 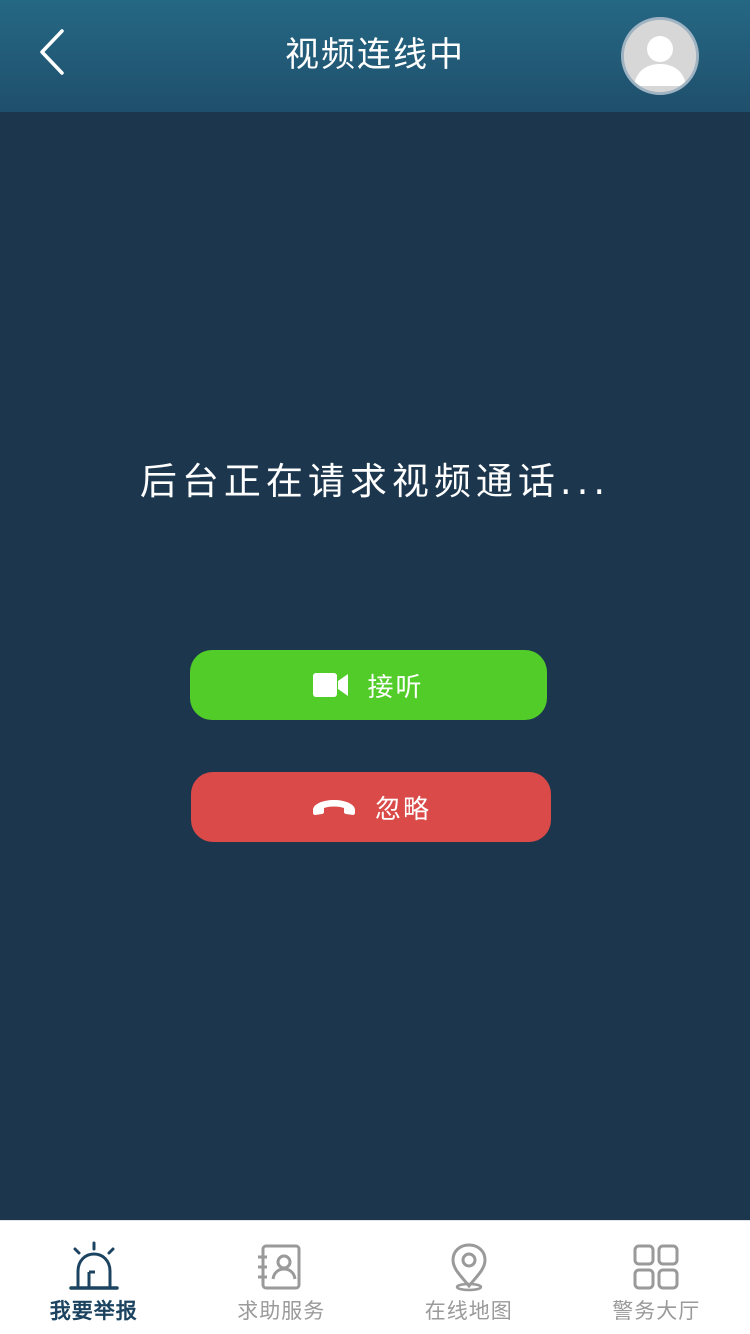 What do you see at coordinates (402, 809) in the screenshot?
I see `ignore-button-label: 忽略` at bounding box center [402, 809].